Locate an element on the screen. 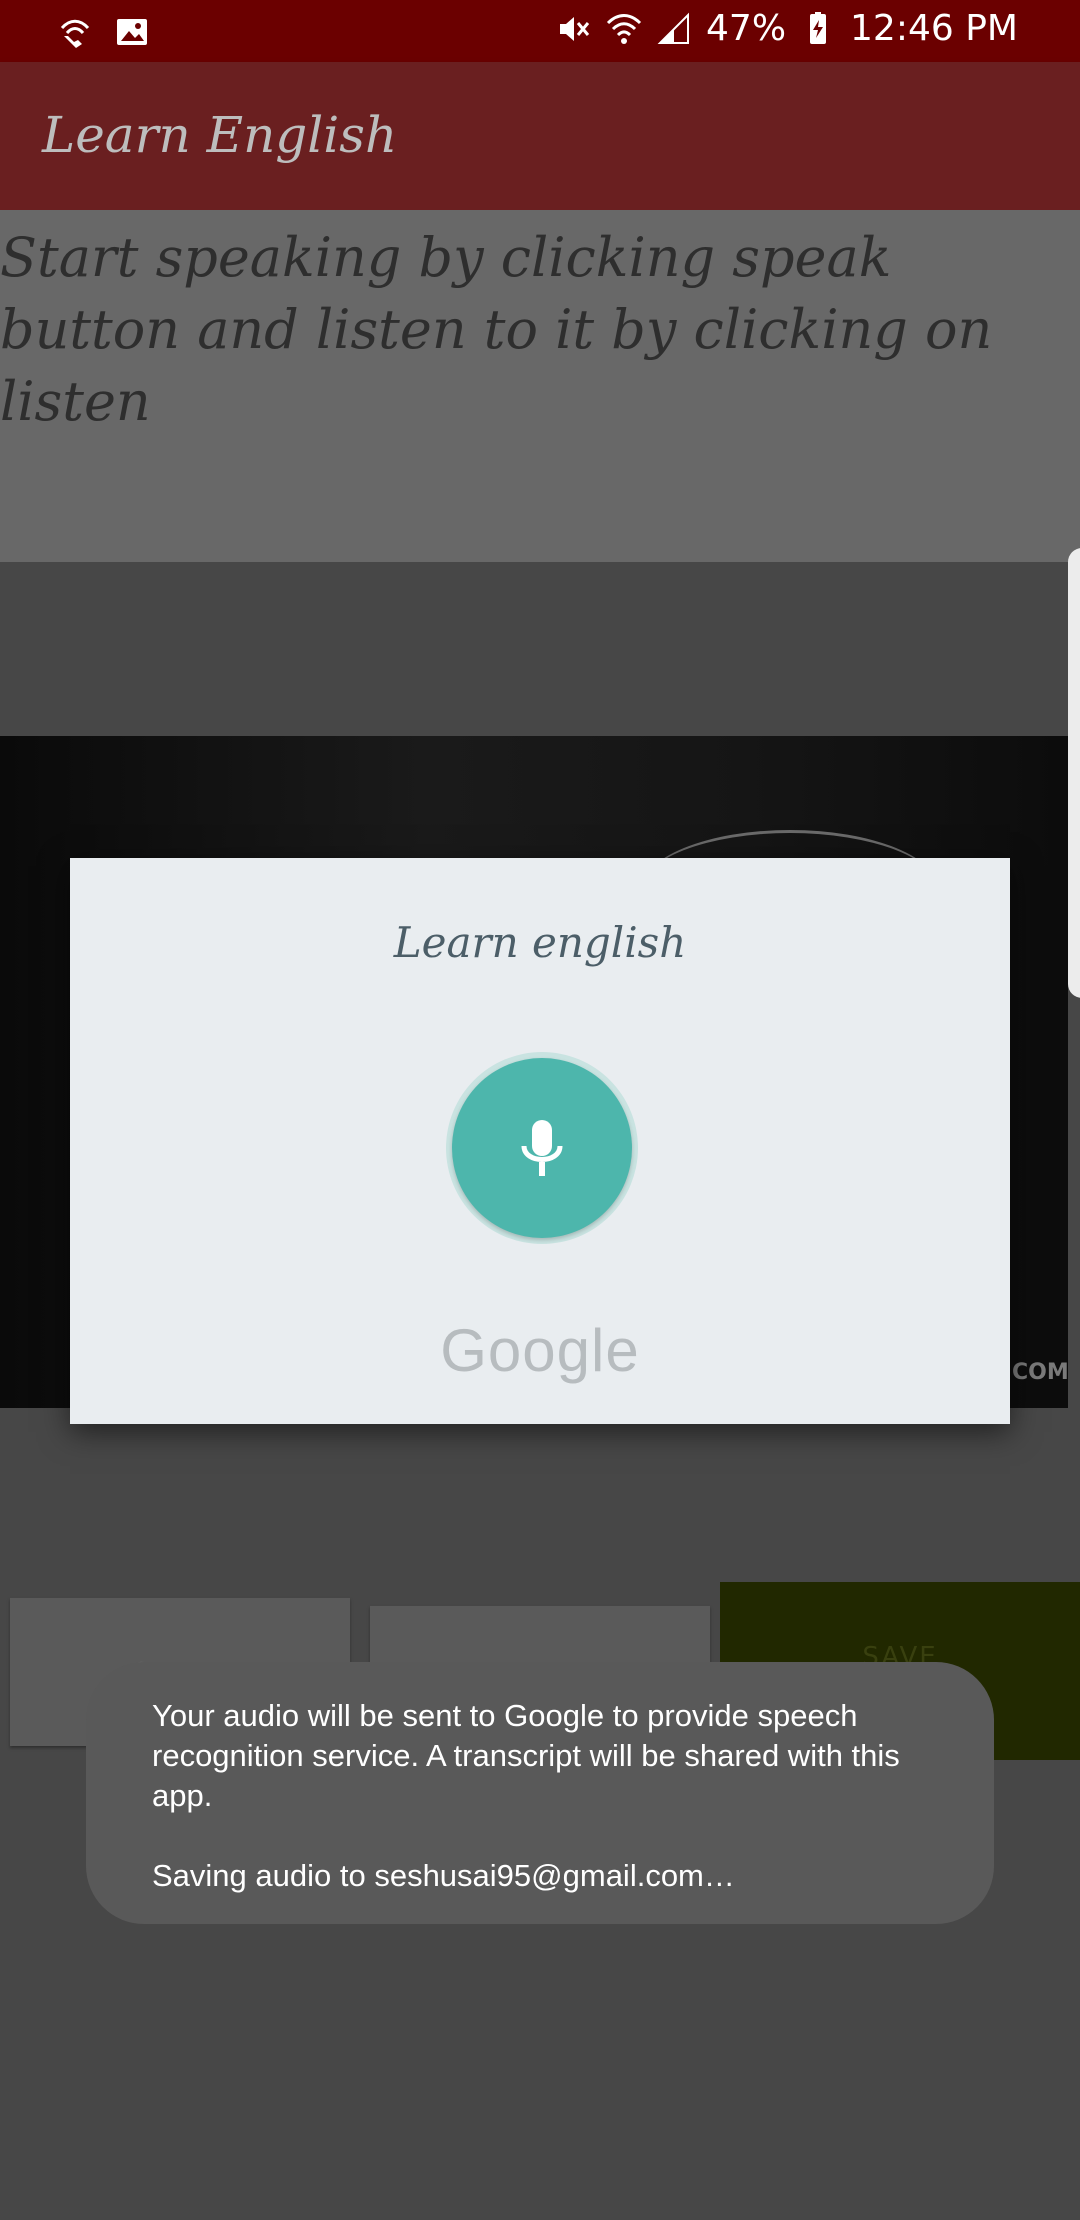 The image size is (1080, 2220). battery-icon is located at coordinates (818, 27).